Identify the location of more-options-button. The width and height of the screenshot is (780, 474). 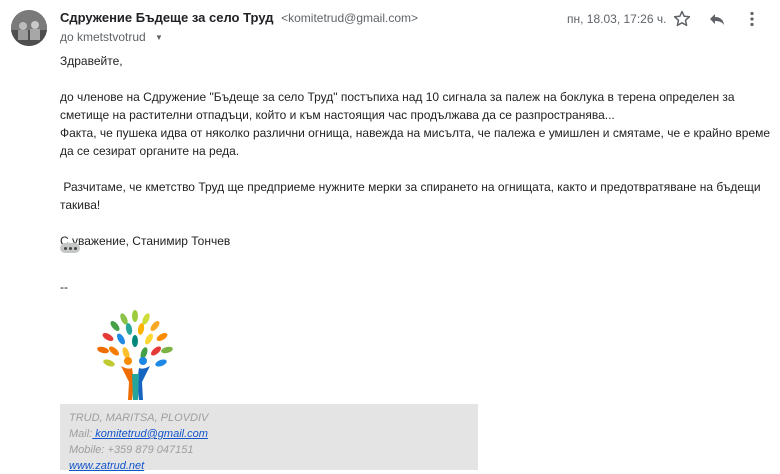
(752, 19).